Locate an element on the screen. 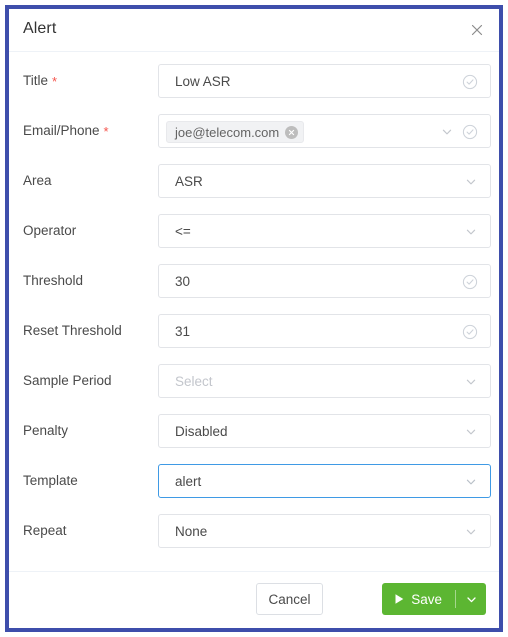  field-label: Repeat is located at coordinates (45, 530).